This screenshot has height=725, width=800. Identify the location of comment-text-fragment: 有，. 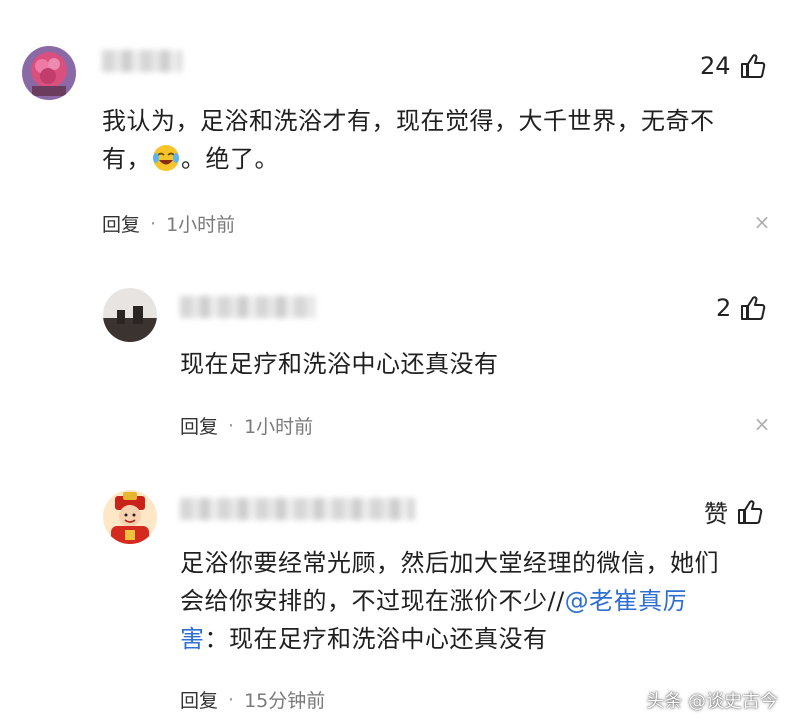
(126, 159).